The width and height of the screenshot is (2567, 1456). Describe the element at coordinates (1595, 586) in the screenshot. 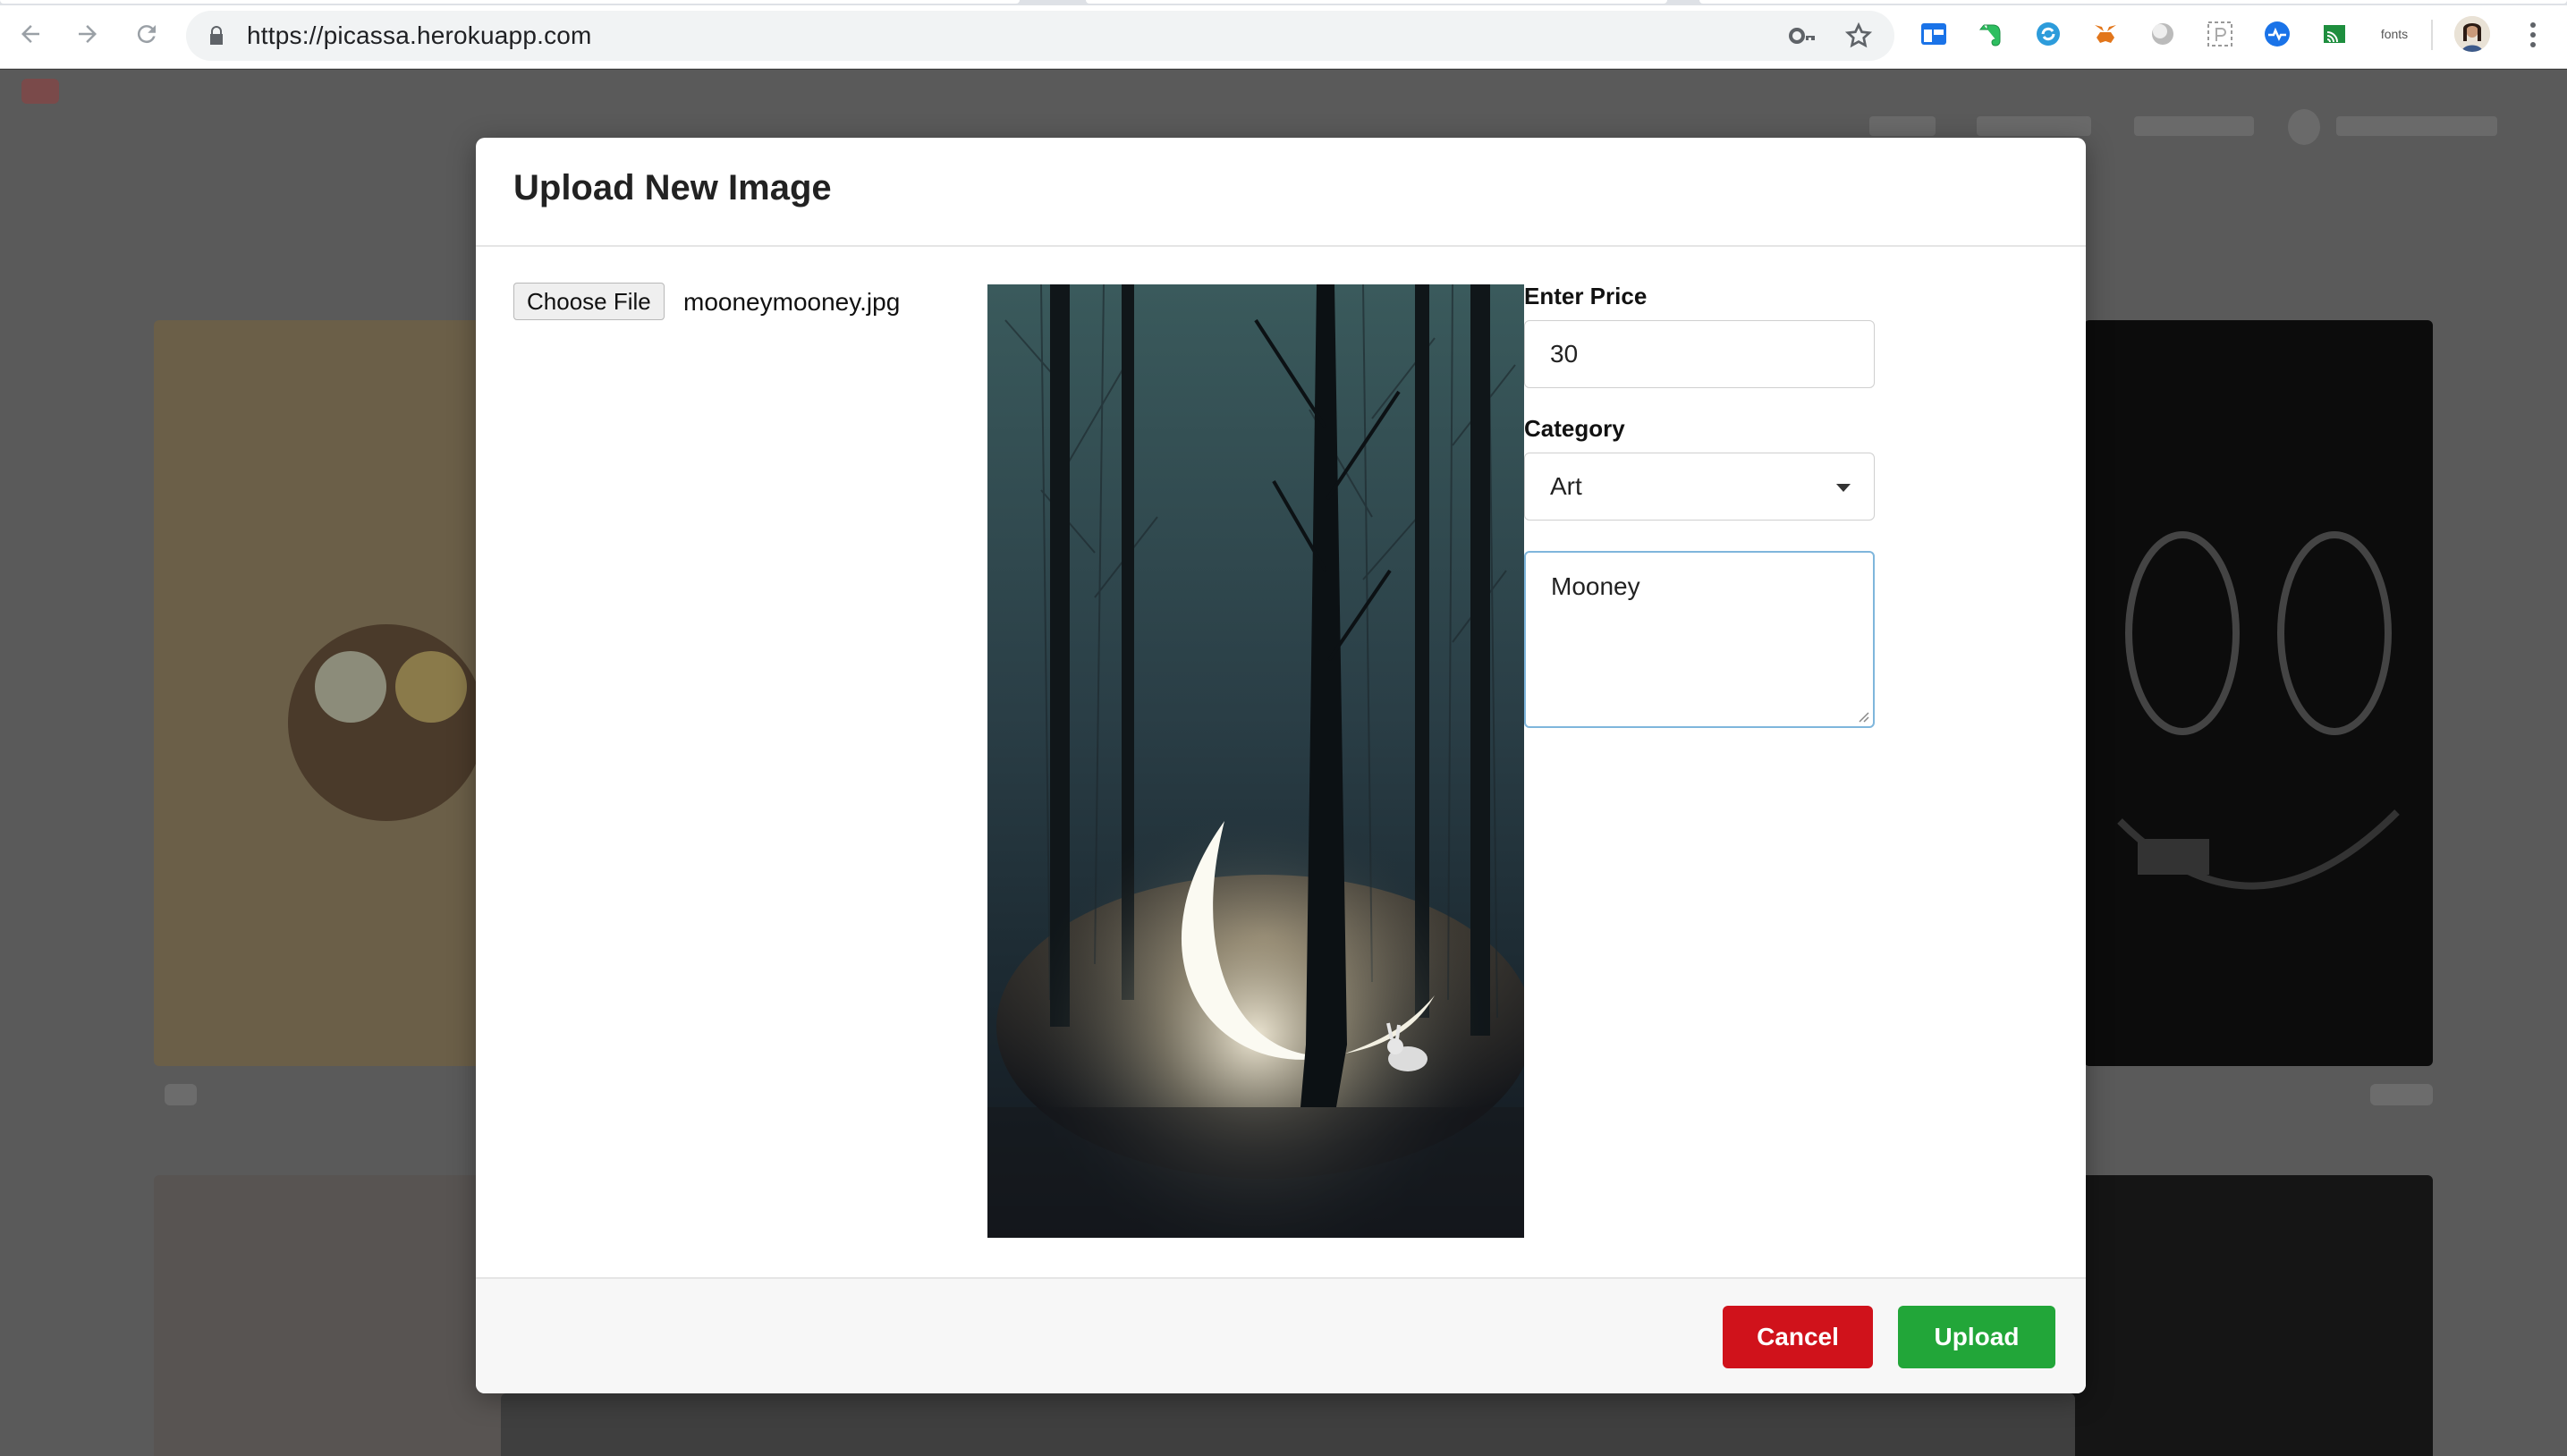

I see `description-text: Mooney` at that location.